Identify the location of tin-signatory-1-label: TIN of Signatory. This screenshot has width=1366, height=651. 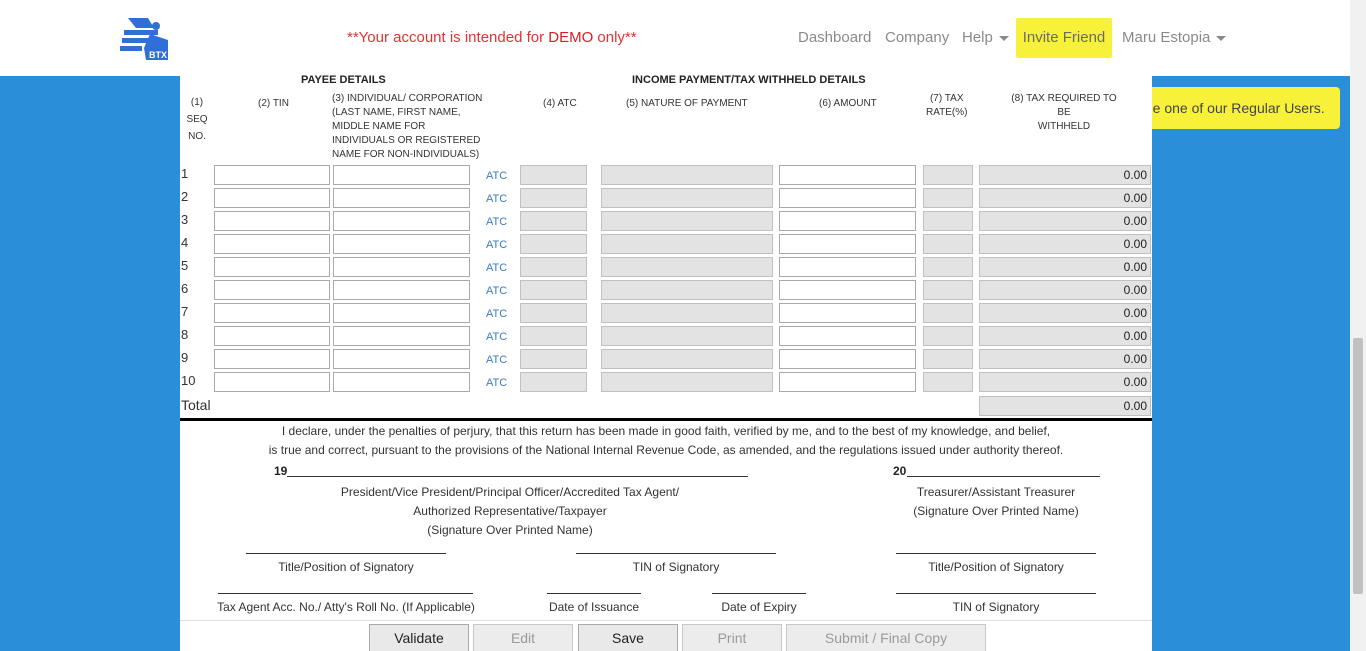
(676, 567).